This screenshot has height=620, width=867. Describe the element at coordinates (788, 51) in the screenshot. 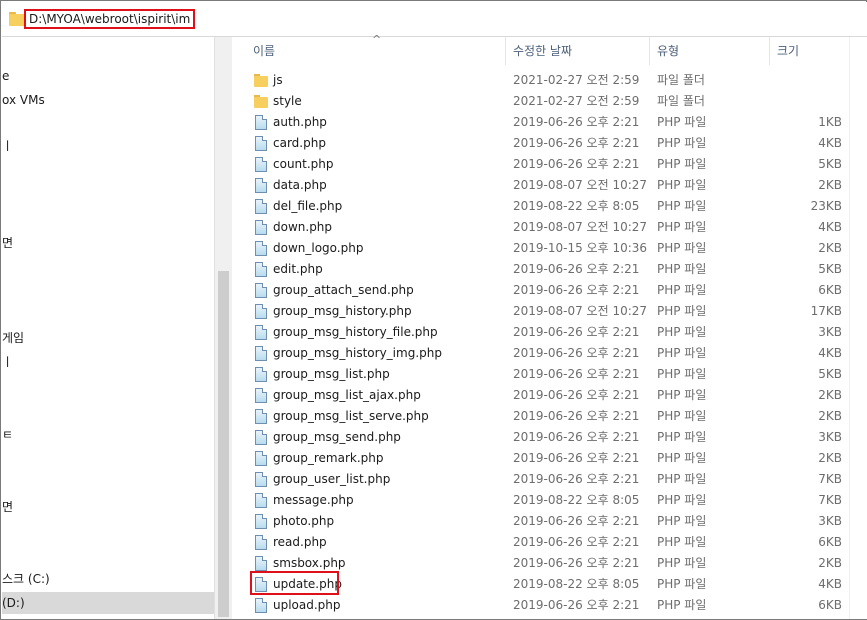

I see `column-header-size: 크기` at that location.